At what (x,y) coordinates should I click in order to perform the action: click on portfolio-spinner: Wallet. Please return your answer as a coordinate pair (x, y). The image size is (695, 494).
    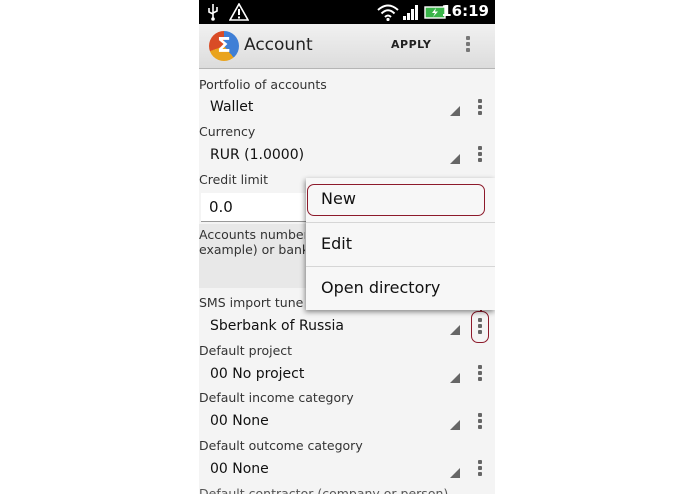
    Looking at the image, I should click on (231, 107).